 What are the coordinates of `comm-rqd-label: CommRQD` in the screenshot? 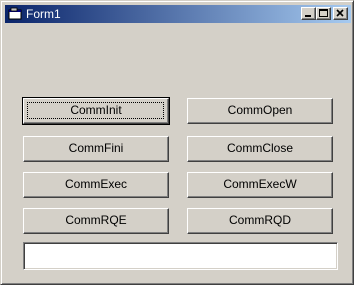 It's located at (260, 220).